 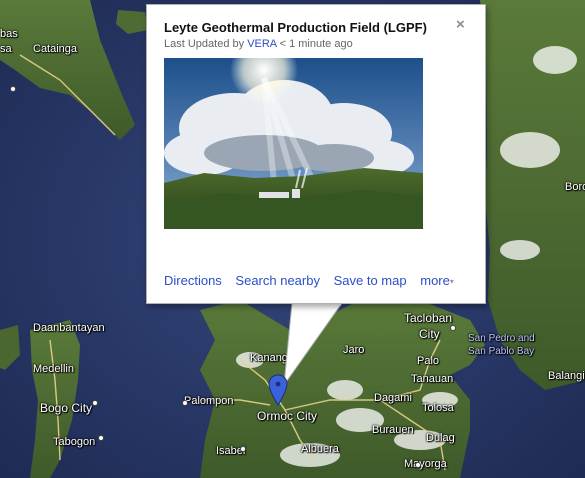 What do you see at coordinates (393, 398) in the screenshot?
I see `map-label-dagami: Dagami` at bounding box center [393, 398].